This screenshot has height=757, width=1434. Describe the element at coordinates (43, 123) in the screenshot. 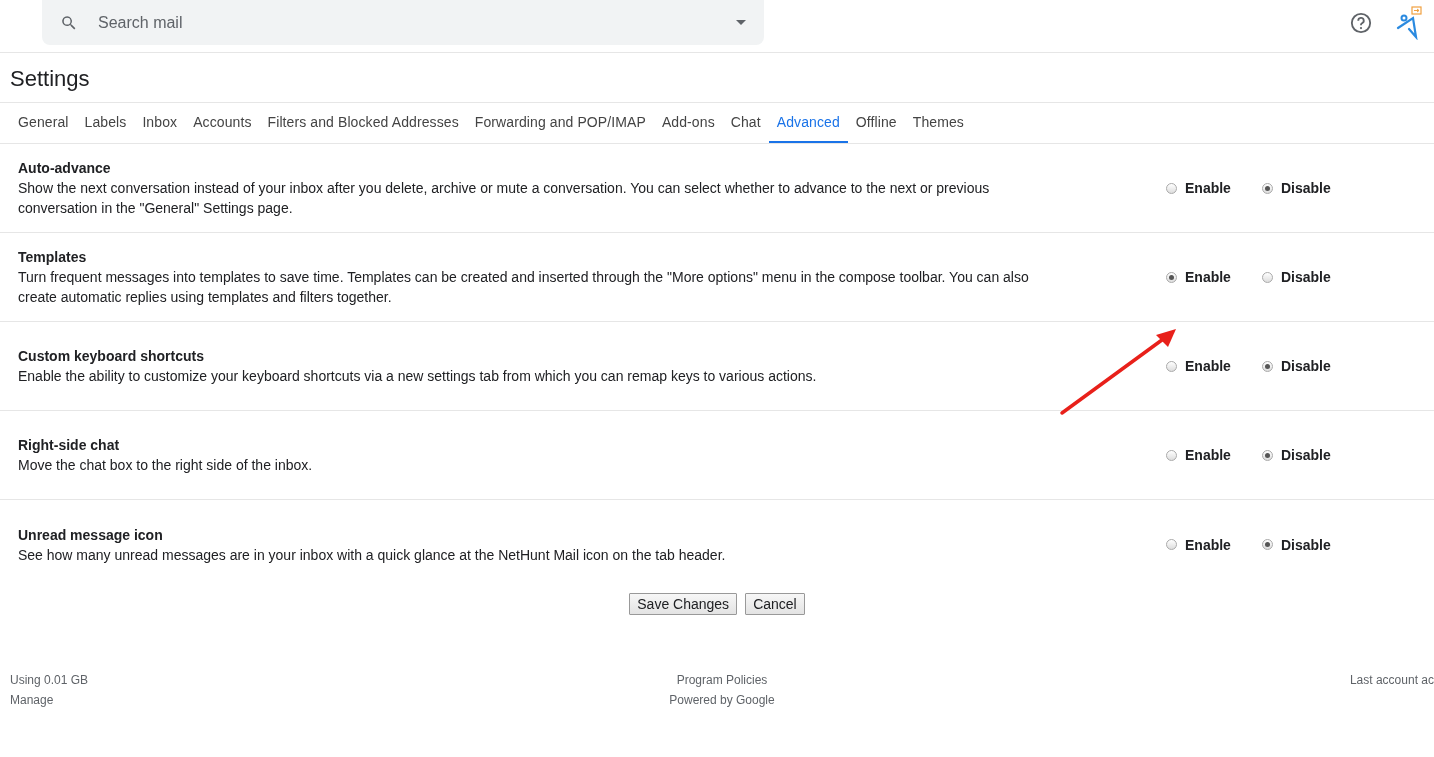

I see `settings-tab: General` at that location.